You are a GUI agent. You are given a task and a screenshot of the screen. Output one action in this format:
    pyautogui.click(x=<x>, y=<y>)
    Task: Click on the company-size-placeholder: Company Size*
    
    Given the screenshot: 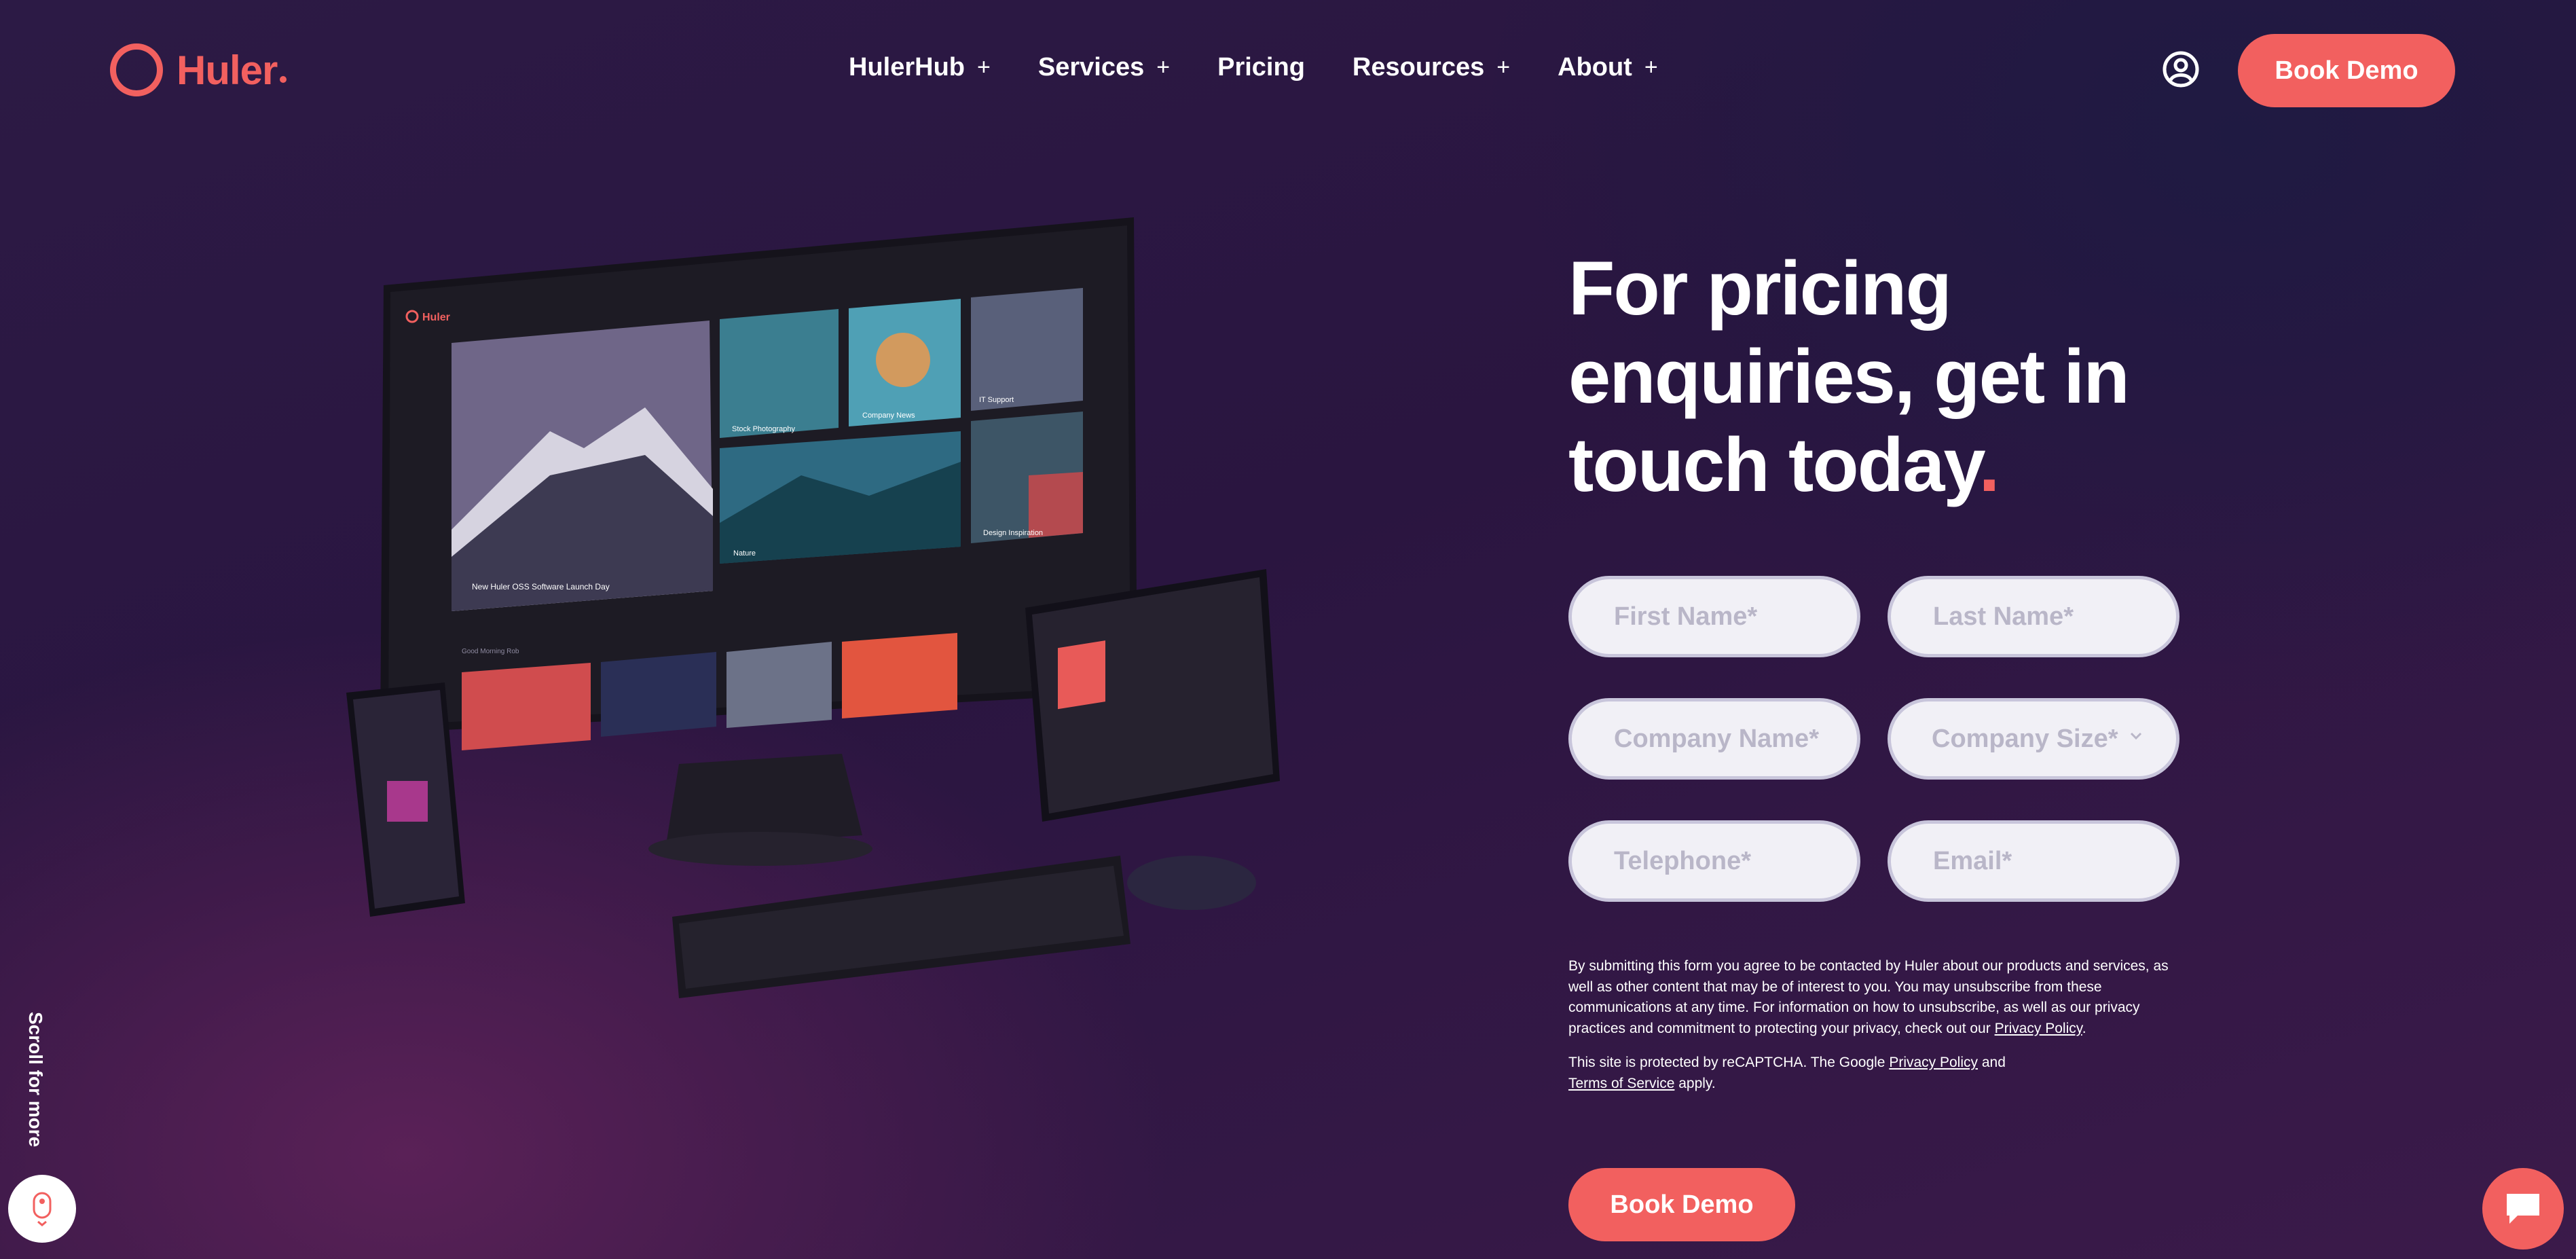 What is the action you would take?
    pyautogui.click(x=2025, y=738)
    